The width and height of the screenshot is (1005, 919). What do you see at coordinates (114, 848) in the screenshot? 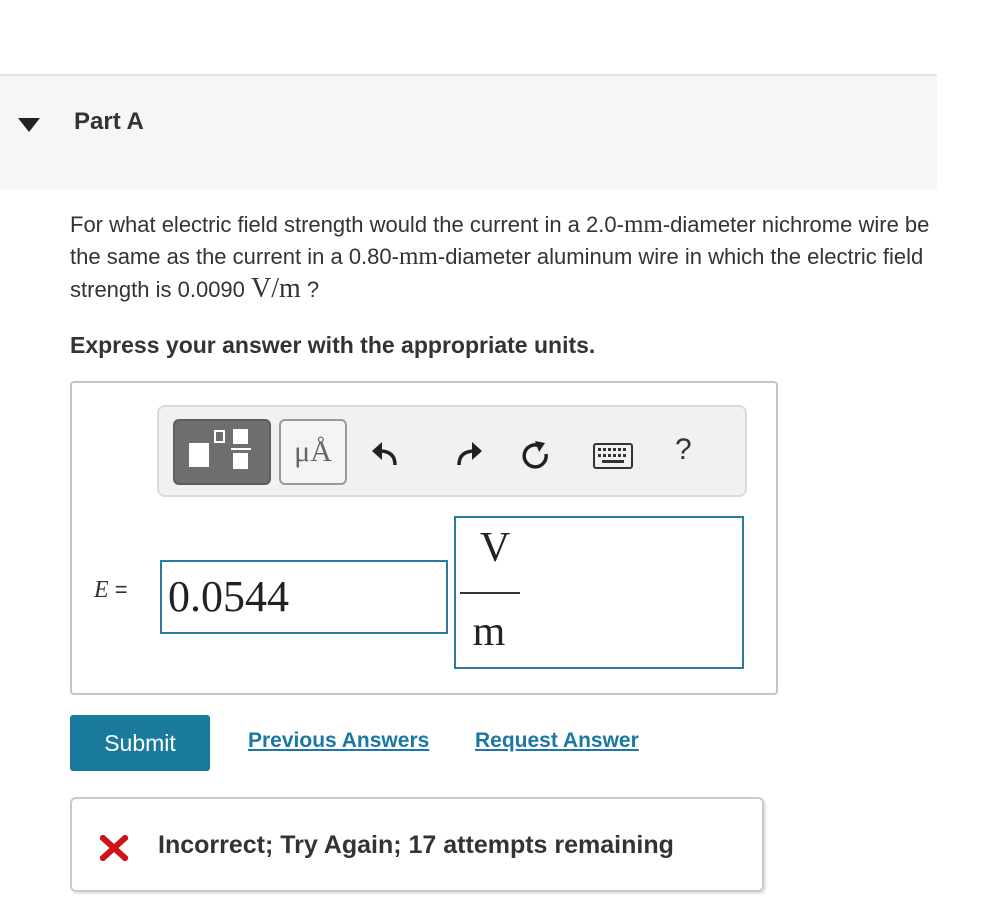
I see `incorrect-x-icon` at bounding box center [114, 848].